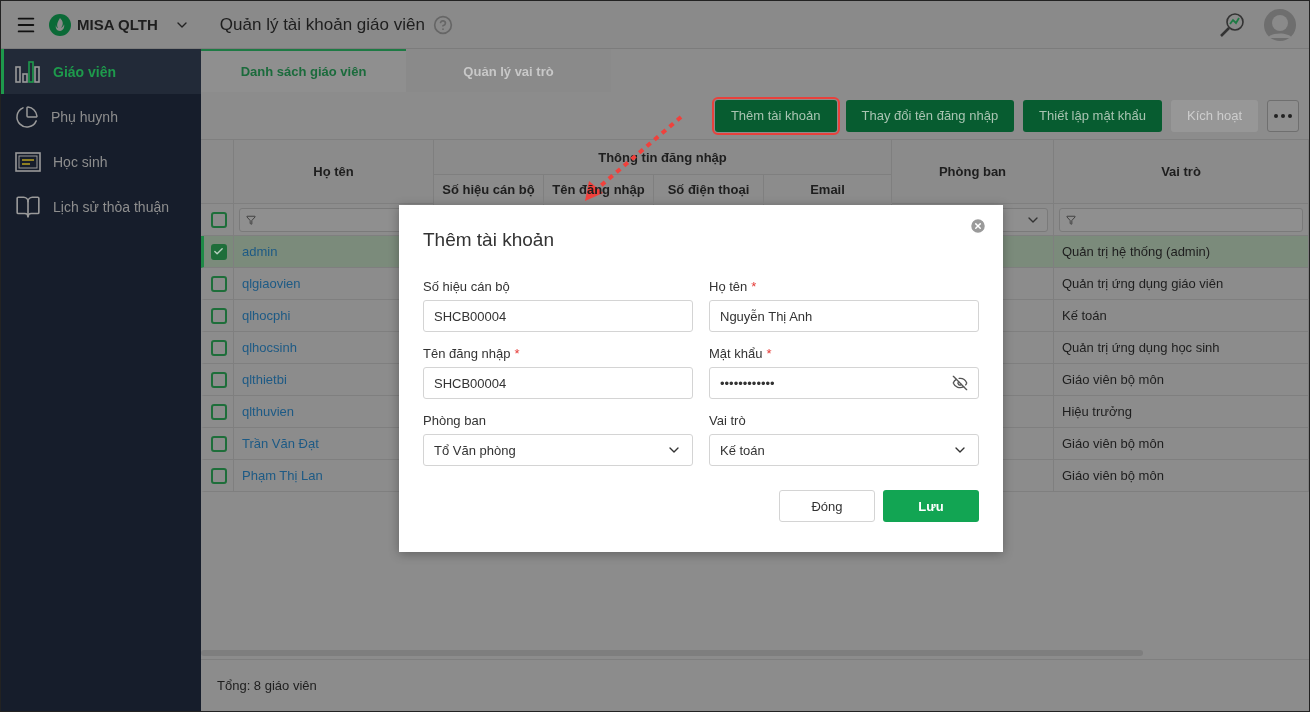 The image size is (1310, 712). I want to click on sidebar-item: Phụ huynh, so click(101, 116).